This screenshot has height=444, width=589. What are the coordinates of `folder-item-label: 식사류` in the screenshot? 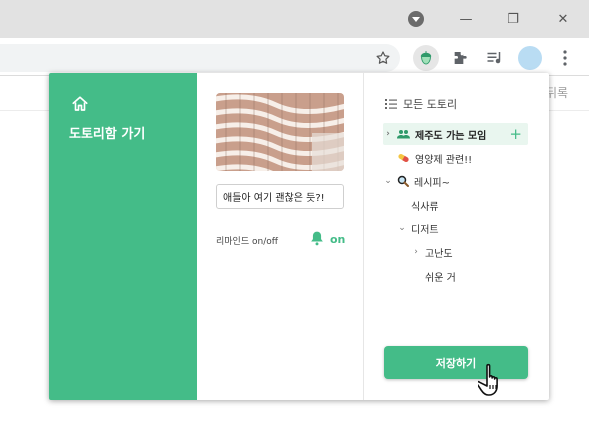 It's located at (425, 207).